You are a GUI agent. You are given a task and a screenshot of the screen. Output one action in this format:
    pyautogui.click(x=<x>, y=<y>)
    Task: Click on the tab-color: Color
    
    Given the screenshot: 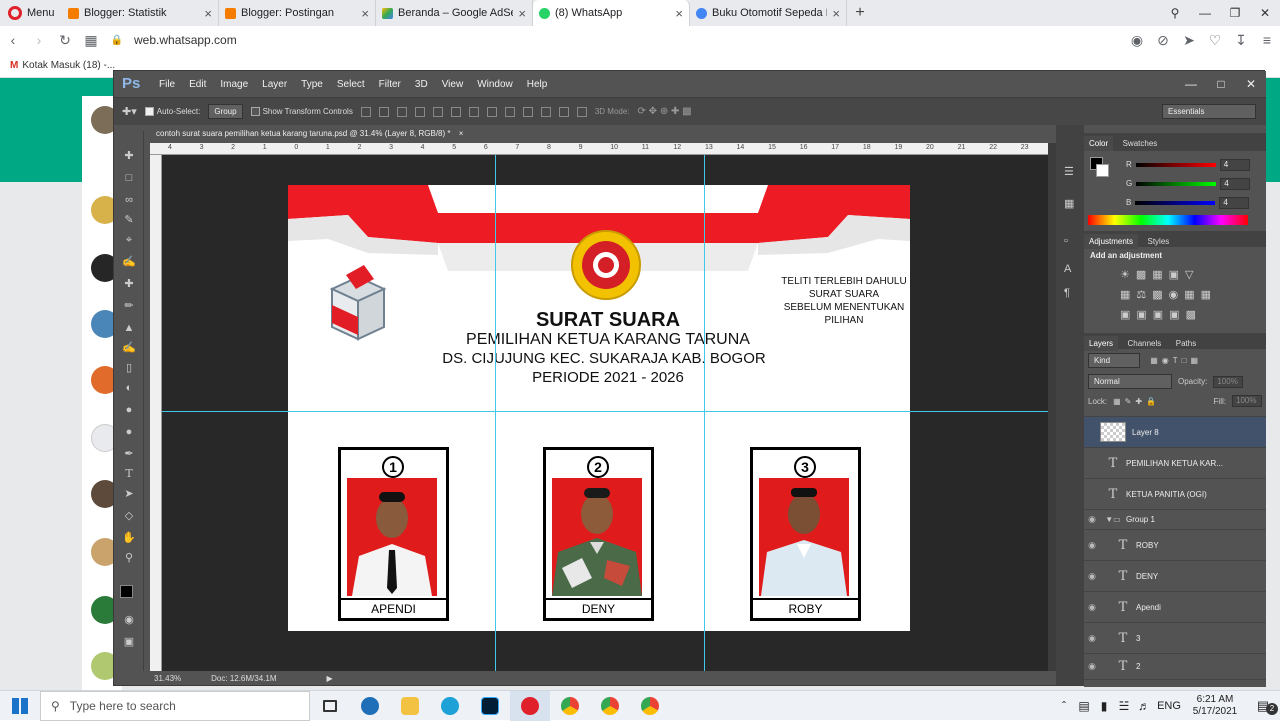 What is the action you would take?
    pyautogui.click(x=1099, y=143)
    